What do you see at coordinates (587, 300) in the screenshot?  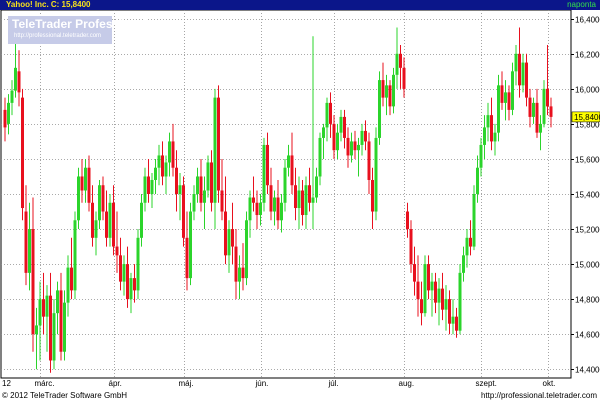 I see `y-tick-label: 14,8000` at bounding box center [587, 300].